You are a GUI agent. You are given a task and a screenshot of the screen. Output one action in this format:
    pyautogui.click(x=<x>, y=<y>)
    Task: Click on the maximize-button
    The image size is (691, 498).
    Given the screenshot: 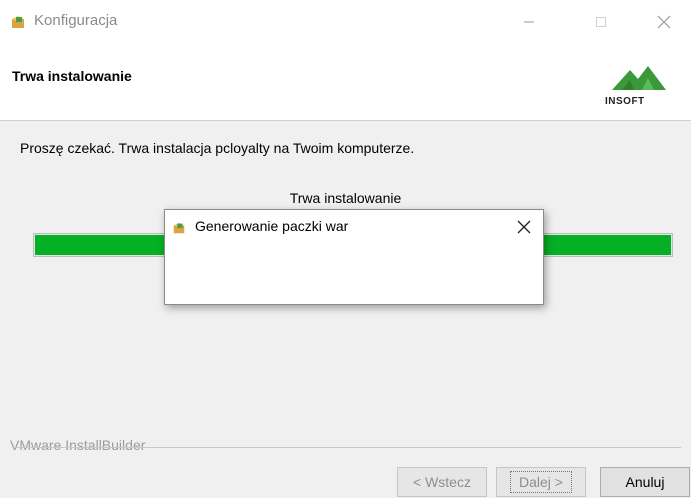 What is the action you would take?
    pyautogui.click(x=601, y=22)
    